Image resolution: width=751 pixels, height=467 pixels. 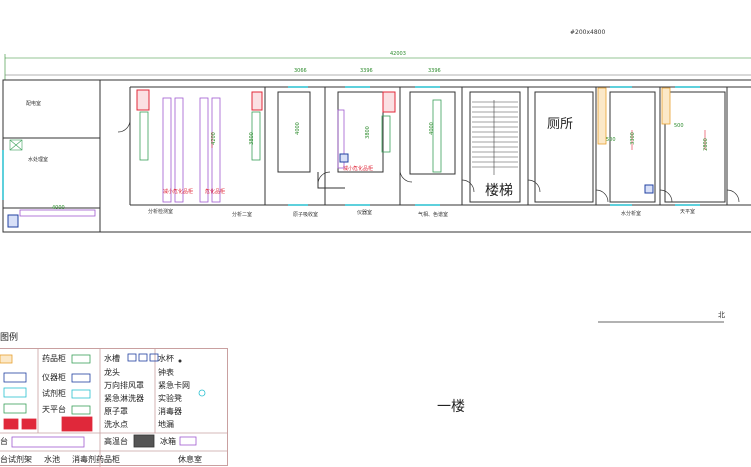 I want to click on room-label-water-analysis: 水分析室, so click(x=631, y=214).